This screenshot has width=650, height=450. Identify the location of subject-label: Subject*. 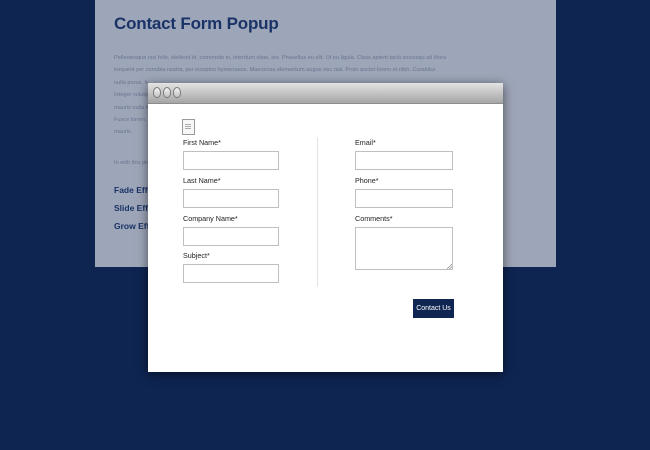
(196, 255).